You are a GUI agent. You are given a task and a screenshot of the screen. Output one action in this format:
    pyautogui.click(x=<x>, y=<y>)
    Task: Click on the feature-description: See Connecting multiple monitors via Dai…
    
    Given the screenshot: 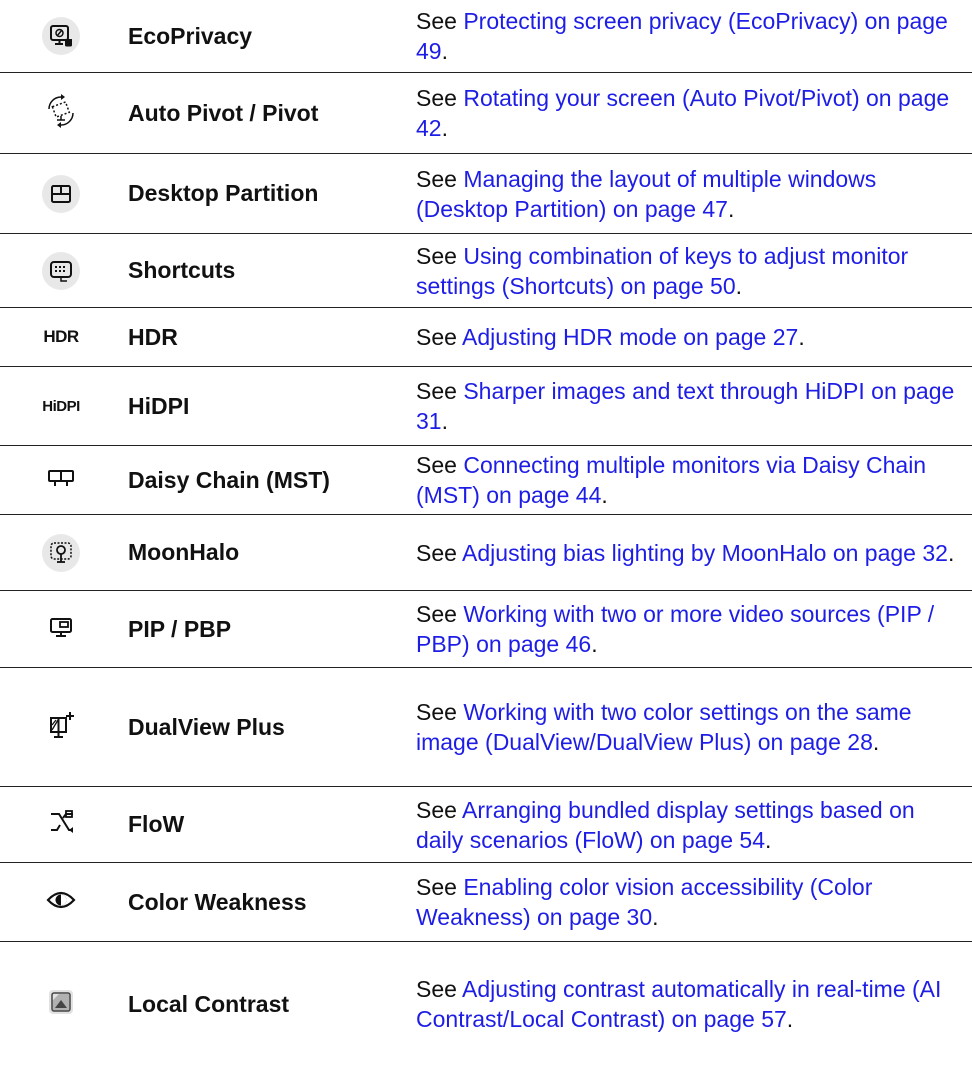 What is the action you would take?
    pyautogui.click(x=690, y=480)
    